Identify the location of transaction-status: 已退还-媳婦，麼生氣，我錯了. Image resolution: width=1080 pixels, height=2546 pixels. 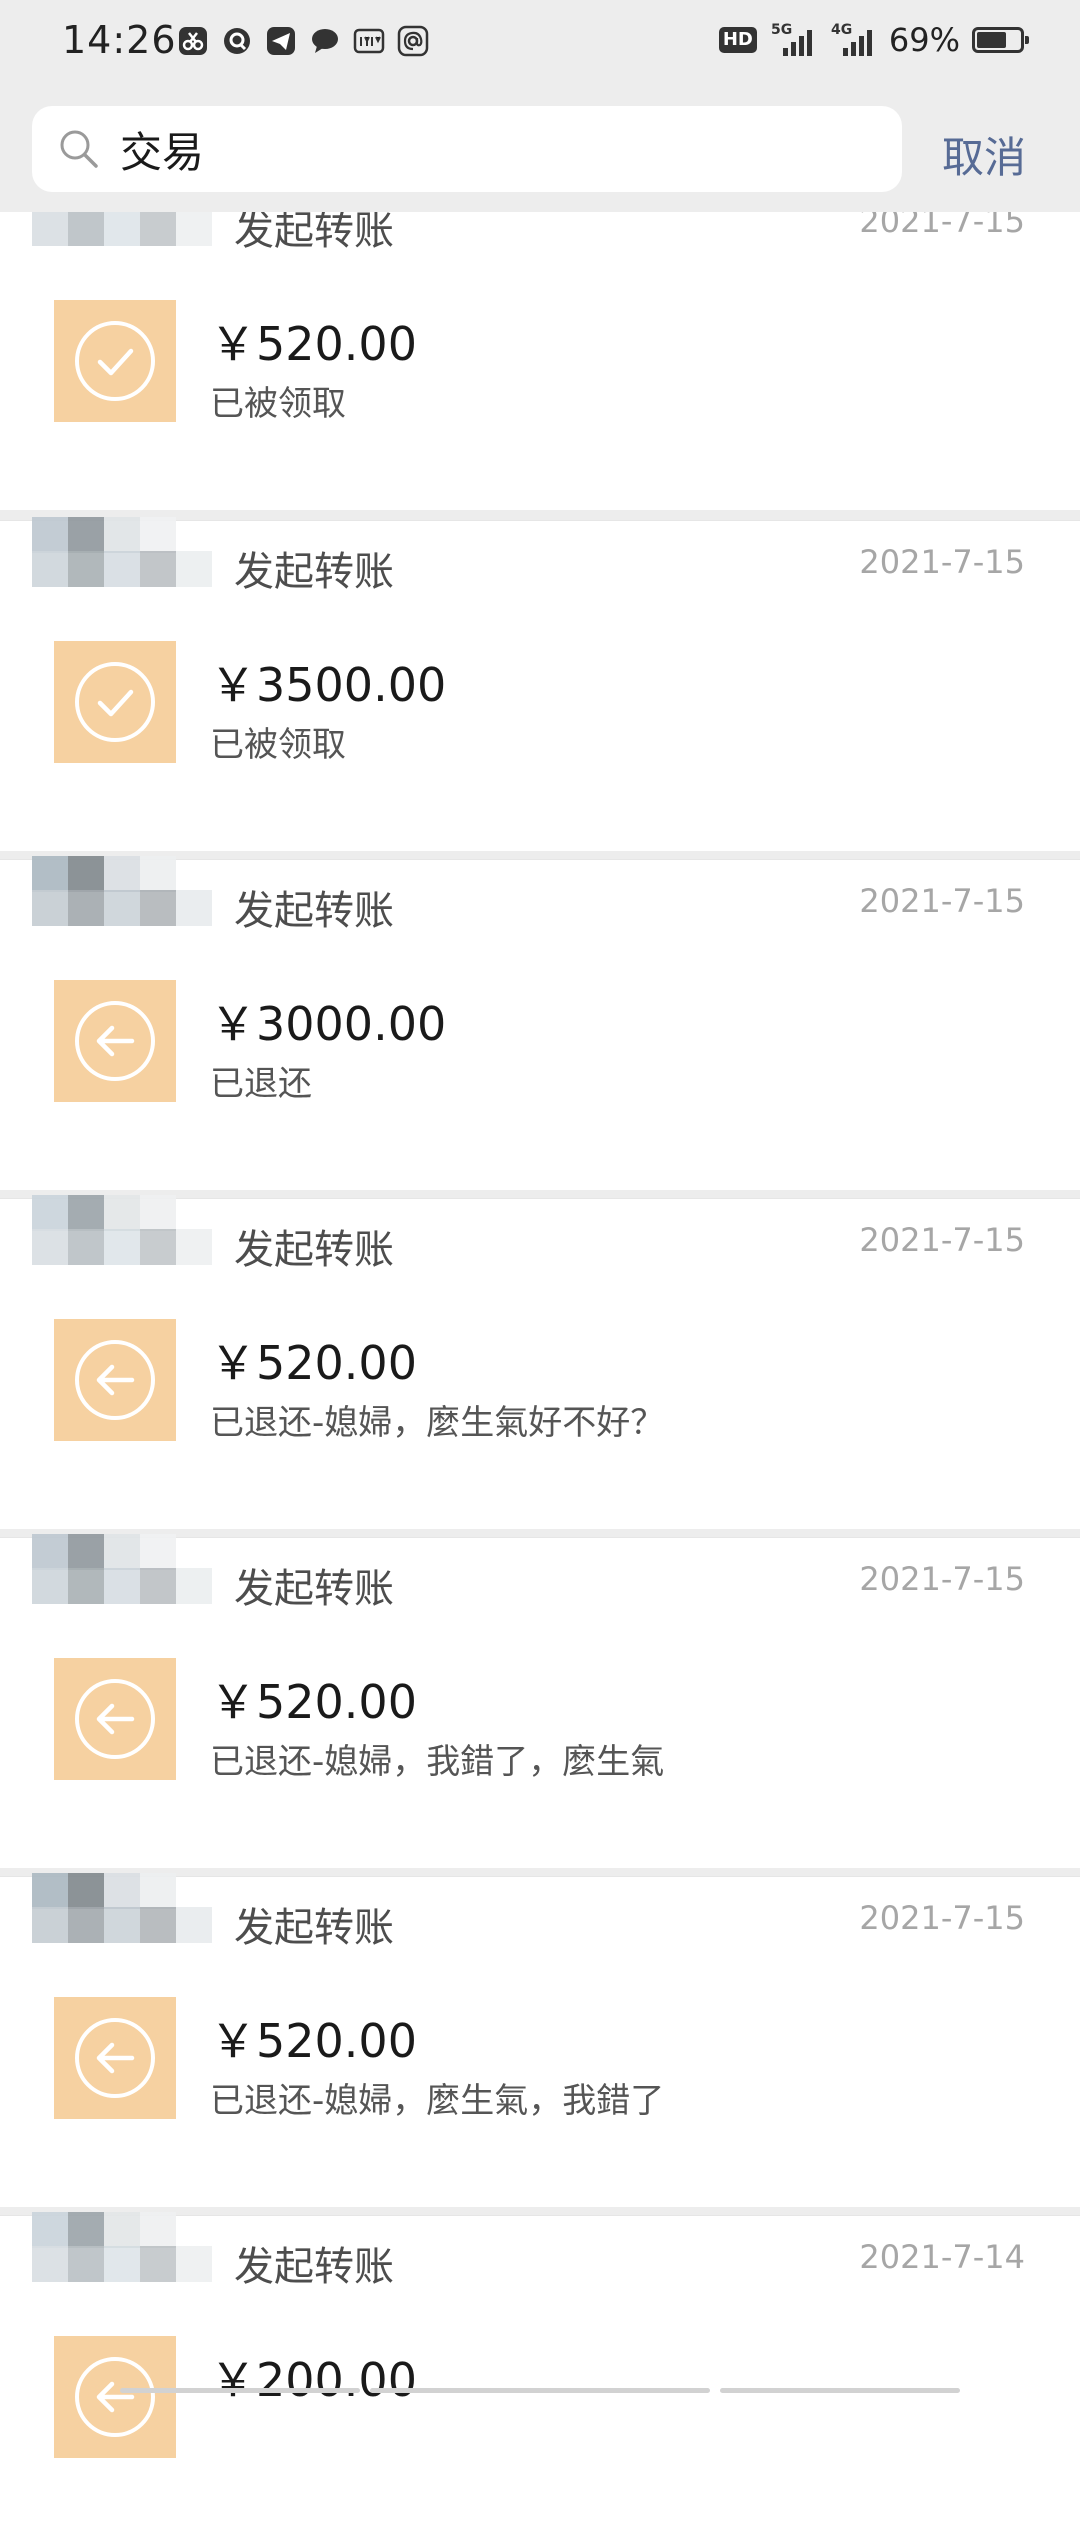
(437, 2101).